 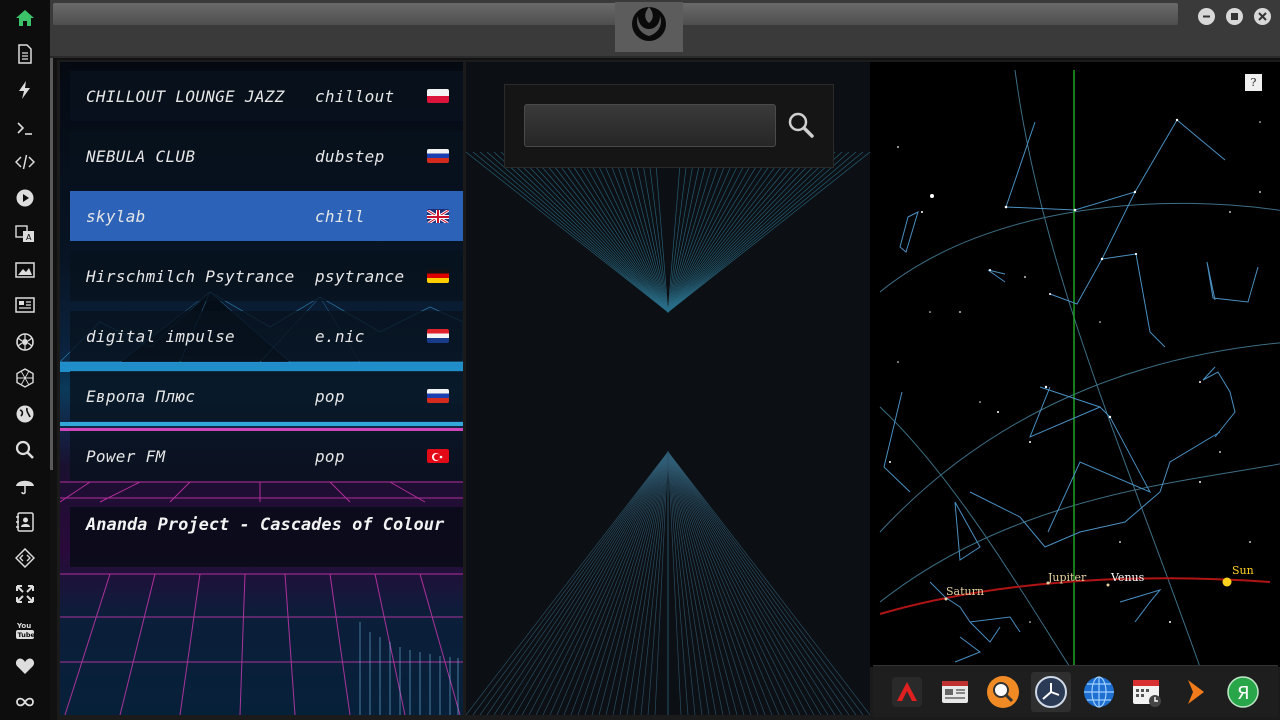 I want to click on umbrella-icon, so click(x=25, y=486).